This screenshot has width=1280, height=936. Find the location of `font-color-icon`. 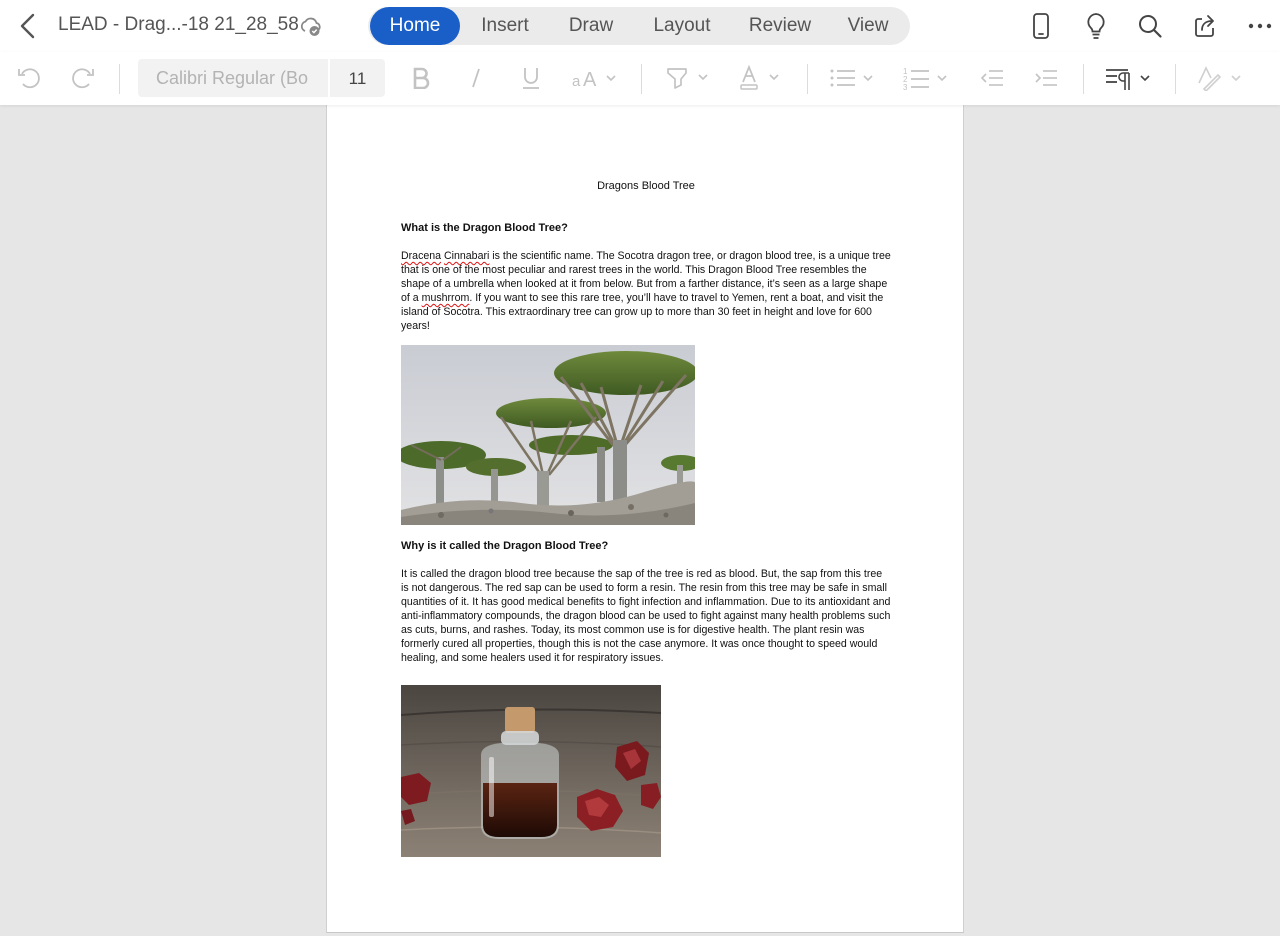

font-color-icon is located at coordinates (759, 77).